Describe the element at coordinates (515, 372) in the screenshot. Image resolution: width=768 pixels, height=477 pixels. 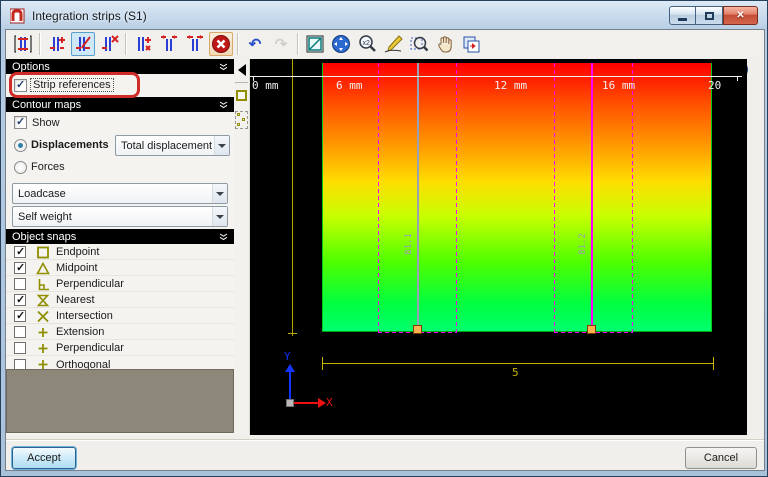
I see `dimension-value-label: 5` at that location.